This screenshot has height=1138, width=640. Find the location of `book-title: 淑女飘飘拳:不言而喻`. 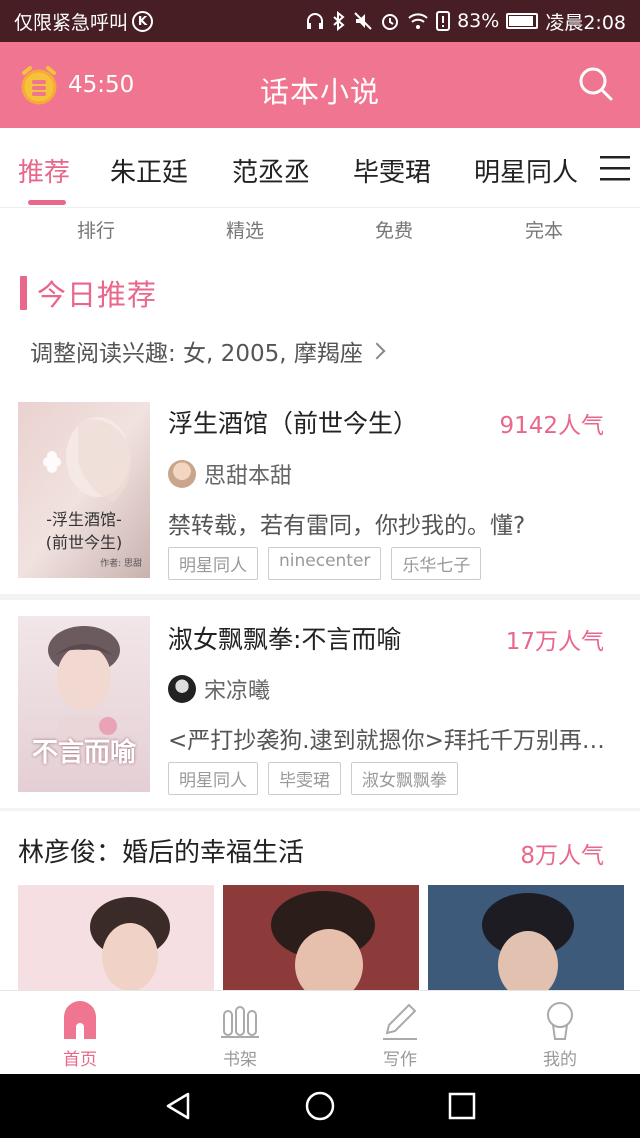

book-title: 淑女飘飘拳:不言而喻 is located at coordinates (285, 639).